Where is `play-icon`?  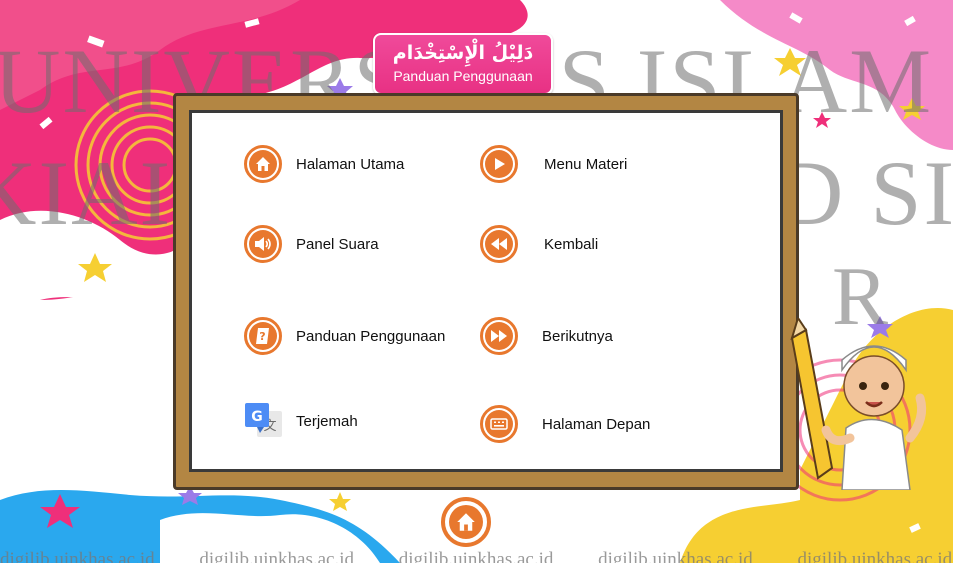
play-icon is located at coordinates (499, 164).